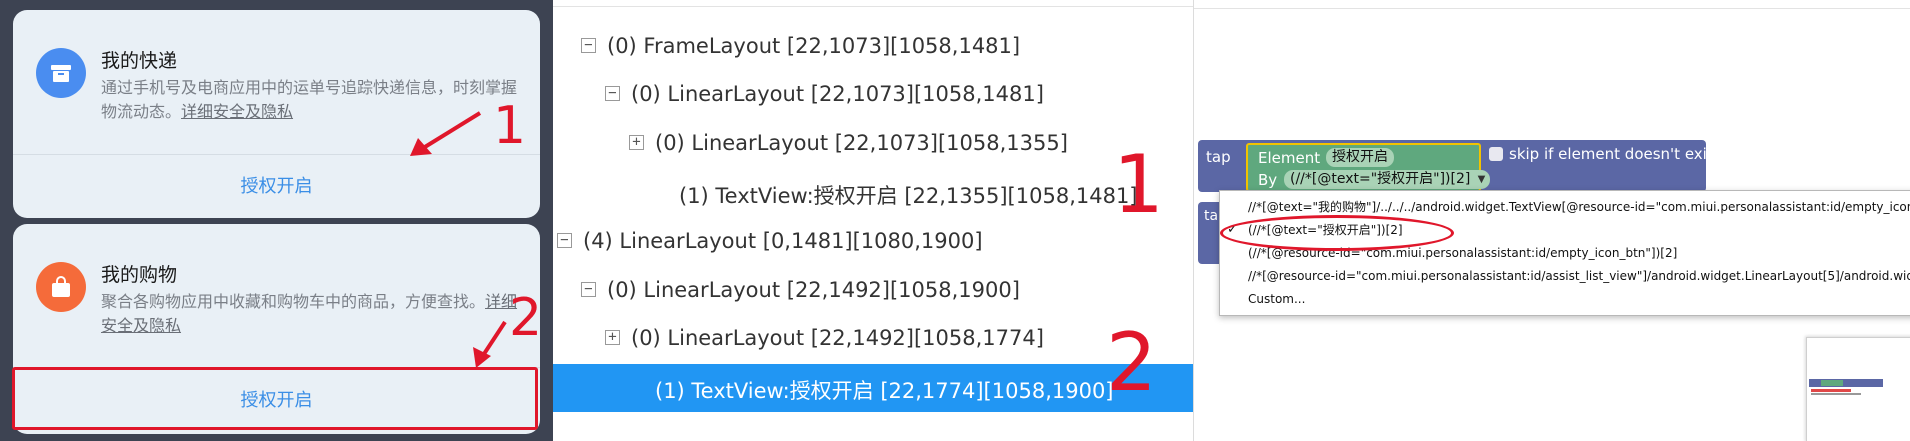 Image resolution: width=1910 pixels, height=441 pixels. What do you see at coordinates (861, 143) in the screenshot?
I see `tree-node-label: (0) LinearLayout [22,1073][1058,1355]` at bounding box center [861, 143].